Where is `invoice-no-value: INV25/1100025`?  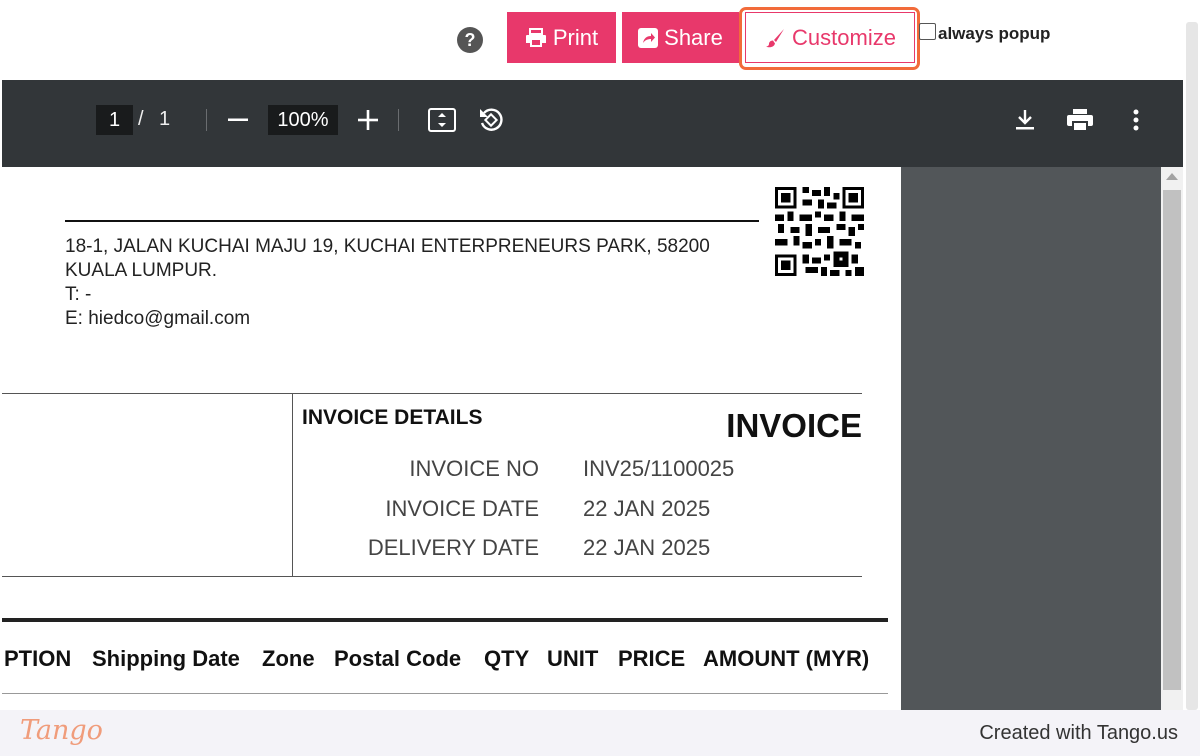
invoice-no-value: INV25/1100025 is located at coordinates (659, 468).